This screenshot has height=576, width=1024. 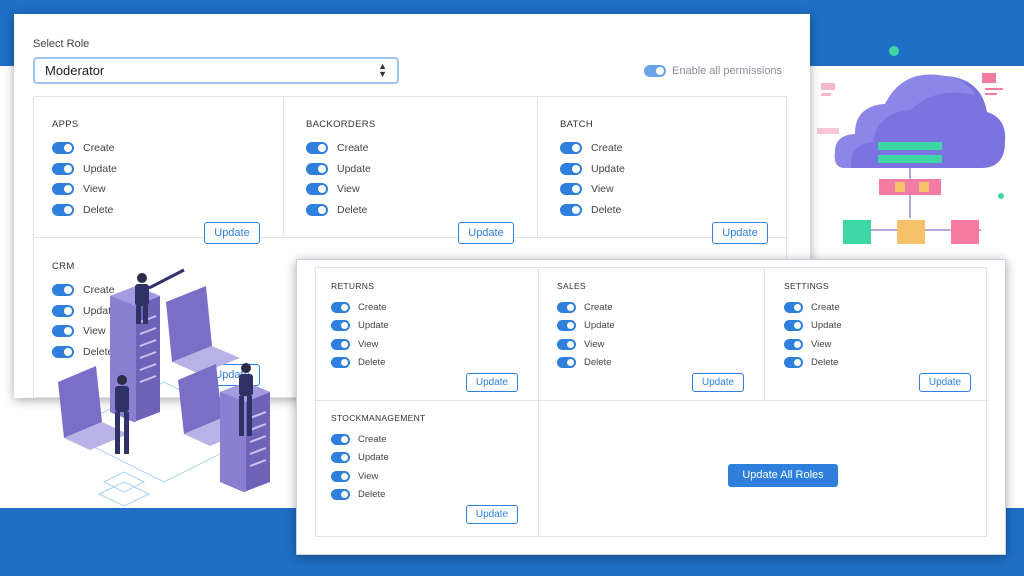 I want to click on enable-all-permissions: Enable all permissions, so click(x=713, y=71).